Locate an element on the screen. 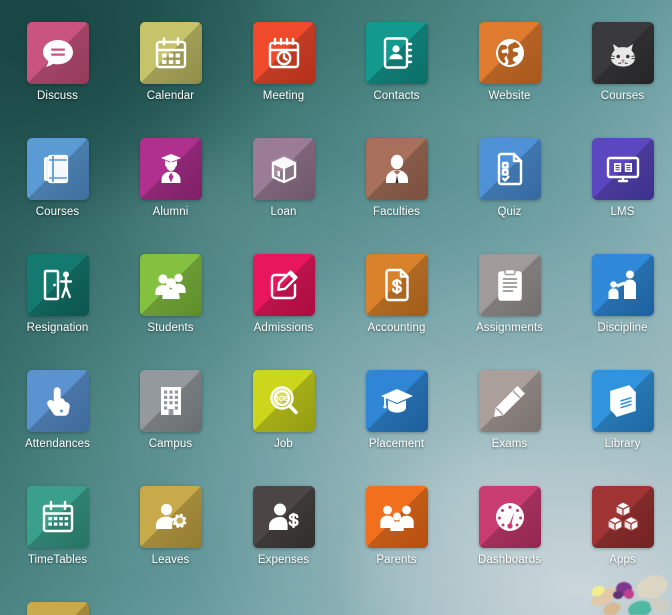  cat-face-icon is located at coordinates (623, 53).